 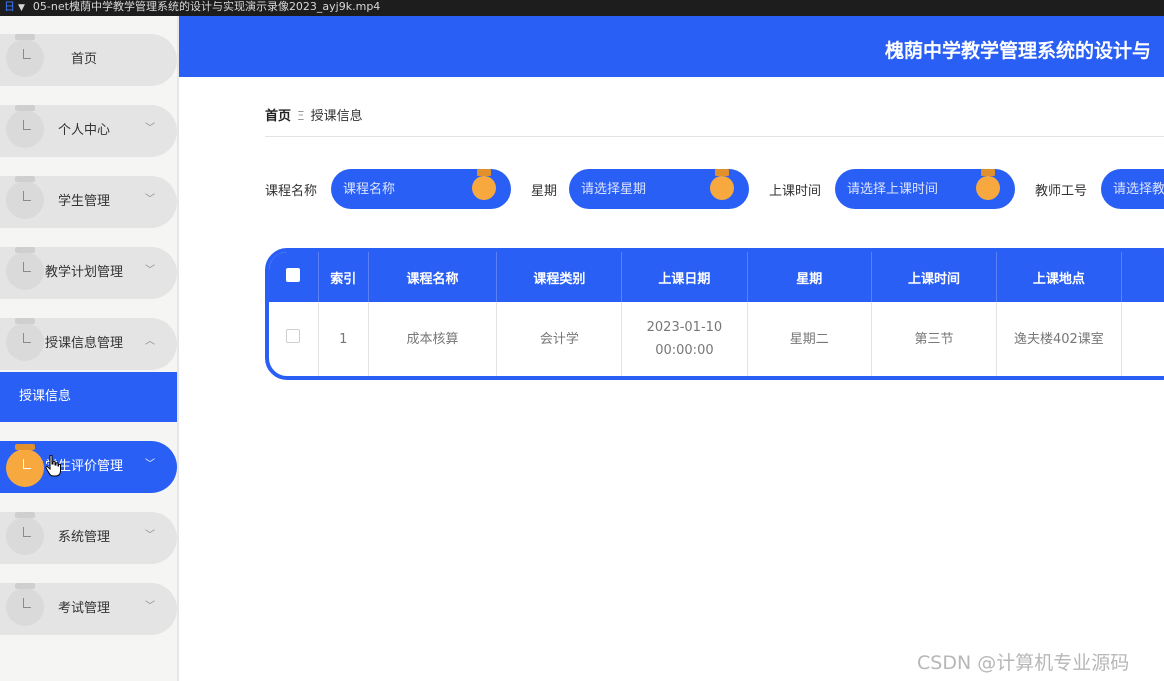 I want to click on window-title: 05-net槐荫中学教学管理系统的设计与实现演示录像2023_ayj9k.mp4, so click(x=206, y=6).